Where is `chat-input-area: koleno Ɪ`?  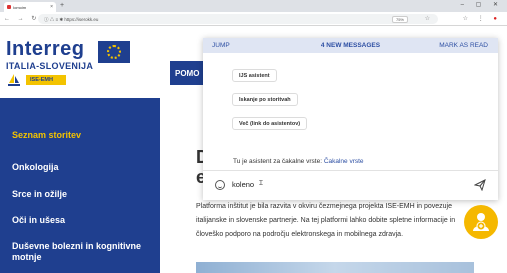
chat-input-area: koleno Ɪ is located at coordinates (350, 185).